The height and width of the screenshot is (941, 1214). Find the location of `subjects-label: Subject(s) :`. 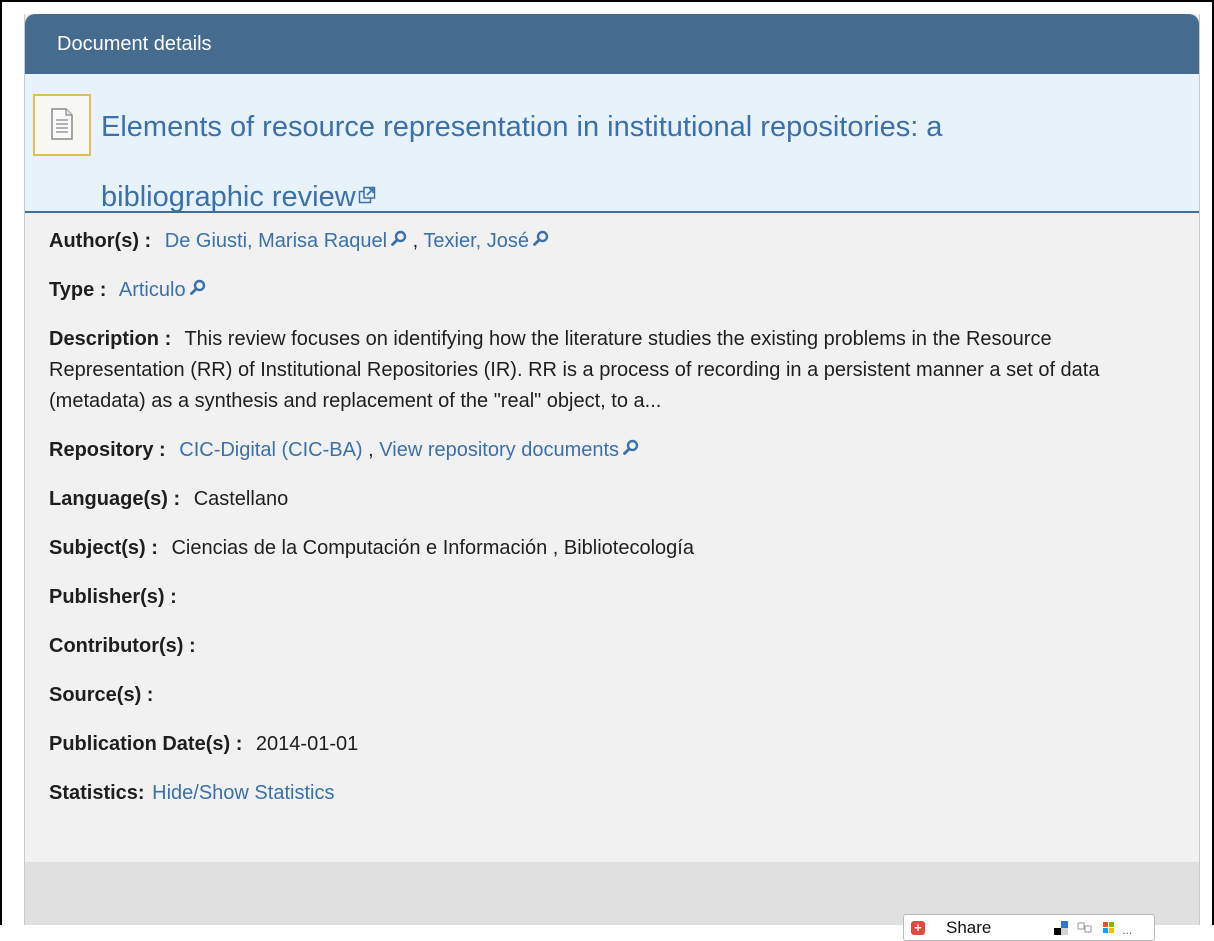

subjects-label: Subject(s) : is located at coordinates (103, 548).